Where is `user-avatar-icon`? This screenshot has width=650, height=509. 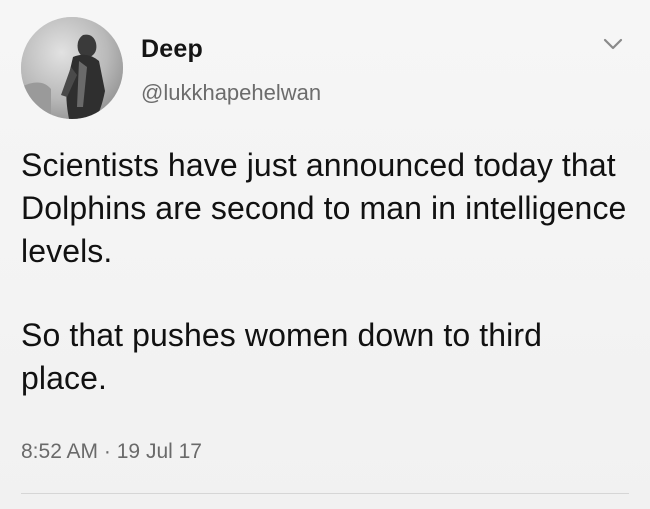
user-avatar-icon is located at coordinates (72, 68).